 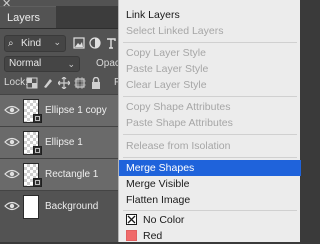 What do you see at coordinates (210, 146) in the screenshot?
I see `menu-item-release-from-isolation: Release from Isolation` at bounding box center [210, 146].